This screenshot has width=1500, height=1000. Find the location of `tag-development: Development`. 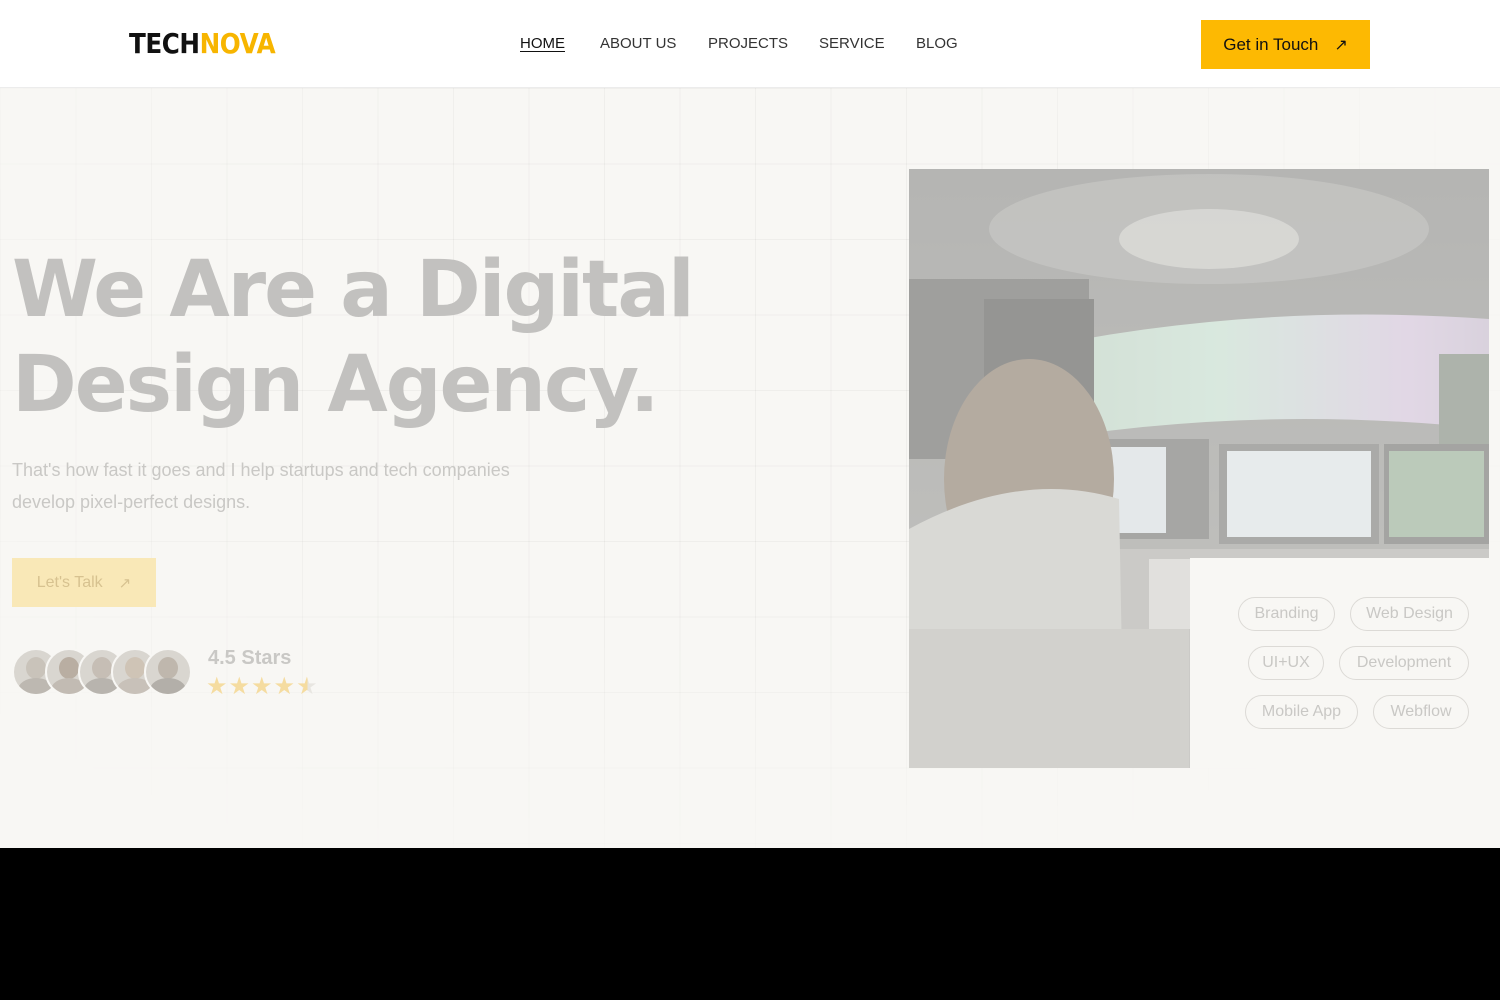

tag-development: Development is located at coordinates (1404, 663).